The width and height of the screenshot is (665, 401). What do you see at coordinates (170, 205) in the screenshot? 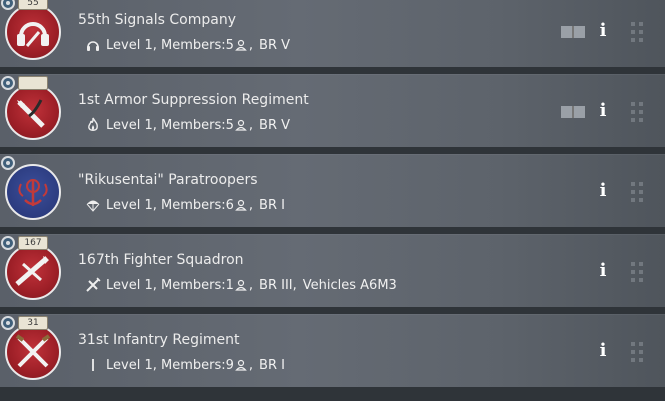
I see `unit-level-members: Level 1, Members:6` at bounding box center [170, 205].